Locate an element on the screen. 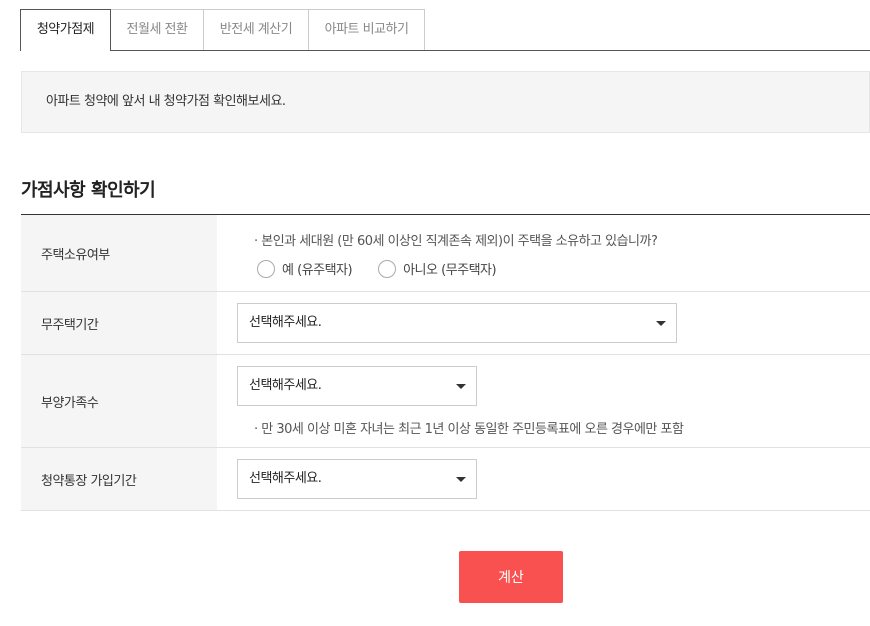  house-ownership-label: 주택소유여부 is located at coordinates (75, 255).